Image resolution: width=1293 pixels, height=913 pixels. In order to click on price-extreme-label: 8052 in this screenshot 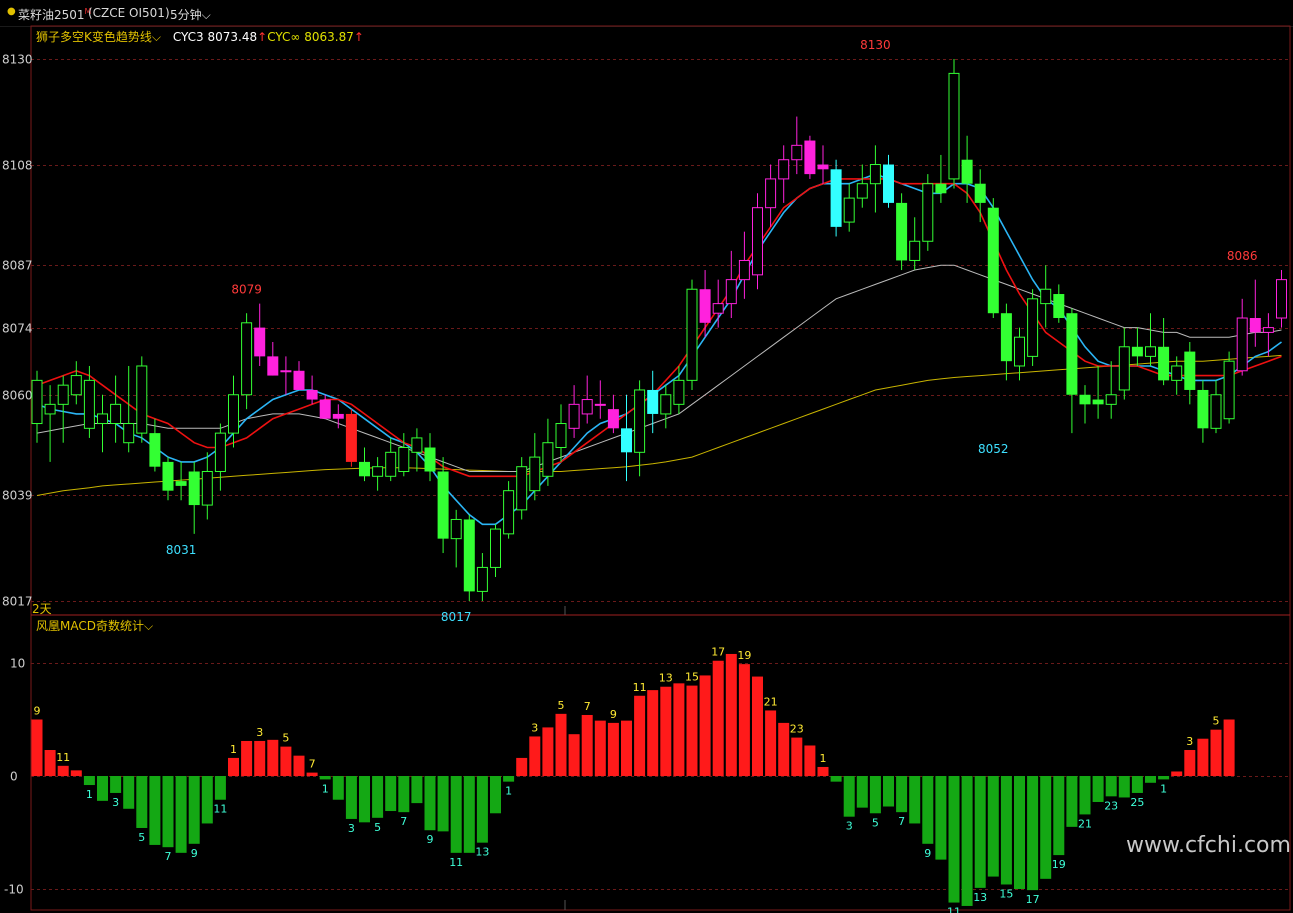, I will do `click(993, 449)`.